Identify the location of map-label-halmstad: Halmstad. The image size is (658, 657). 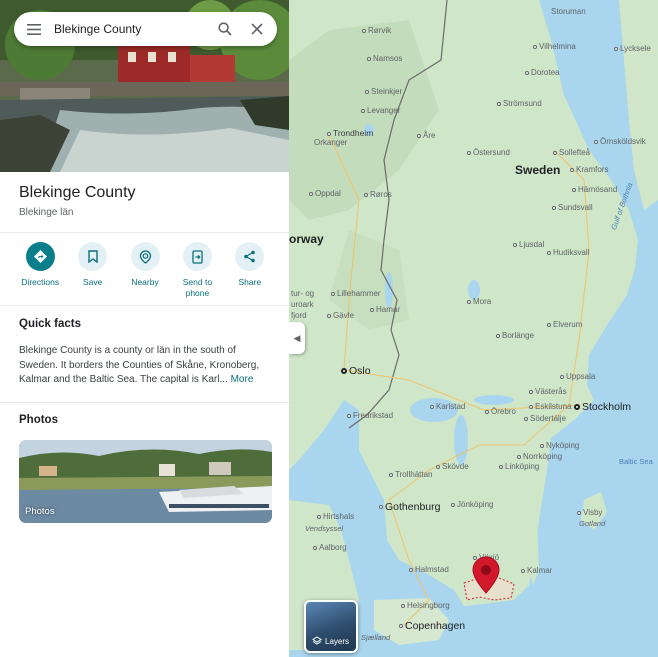
(429, 570).